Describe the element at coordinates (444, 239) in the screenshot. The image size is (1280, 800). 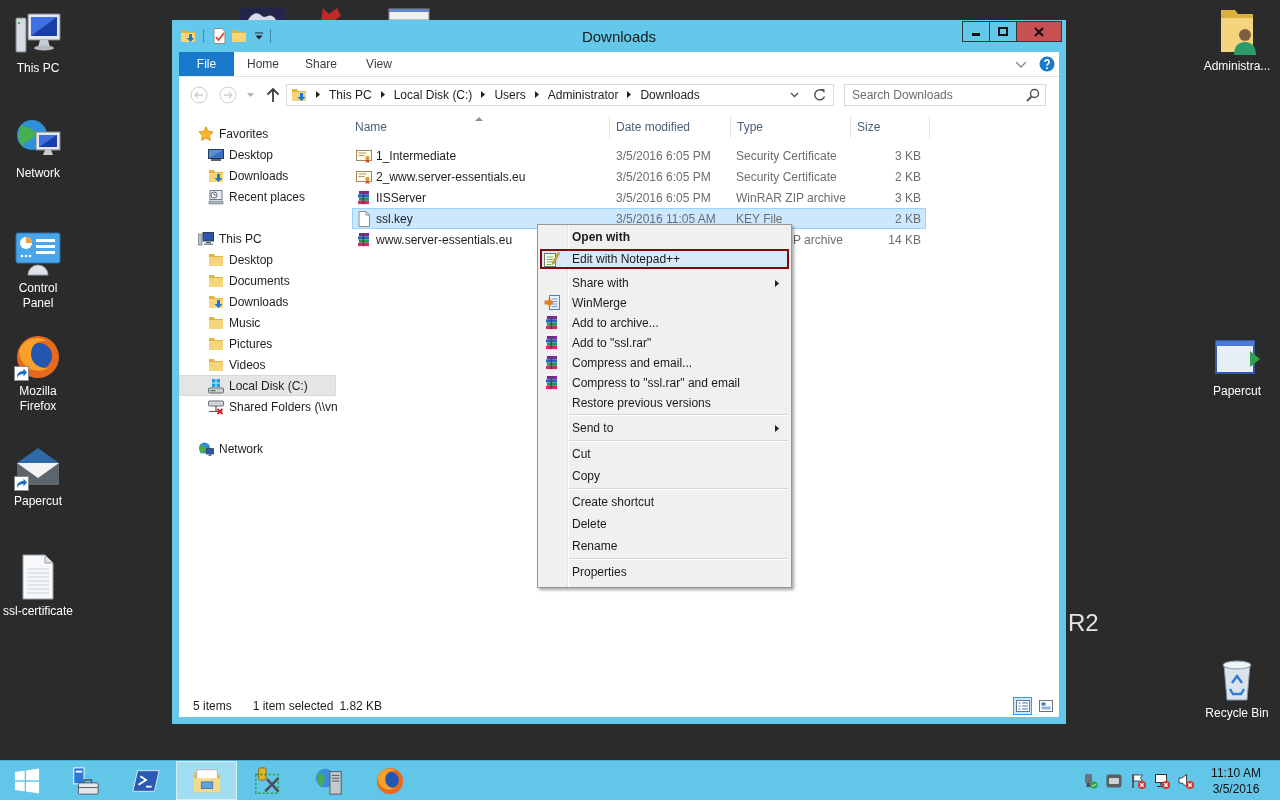
I see `file-name: www.server-essentials.eu` at that location.